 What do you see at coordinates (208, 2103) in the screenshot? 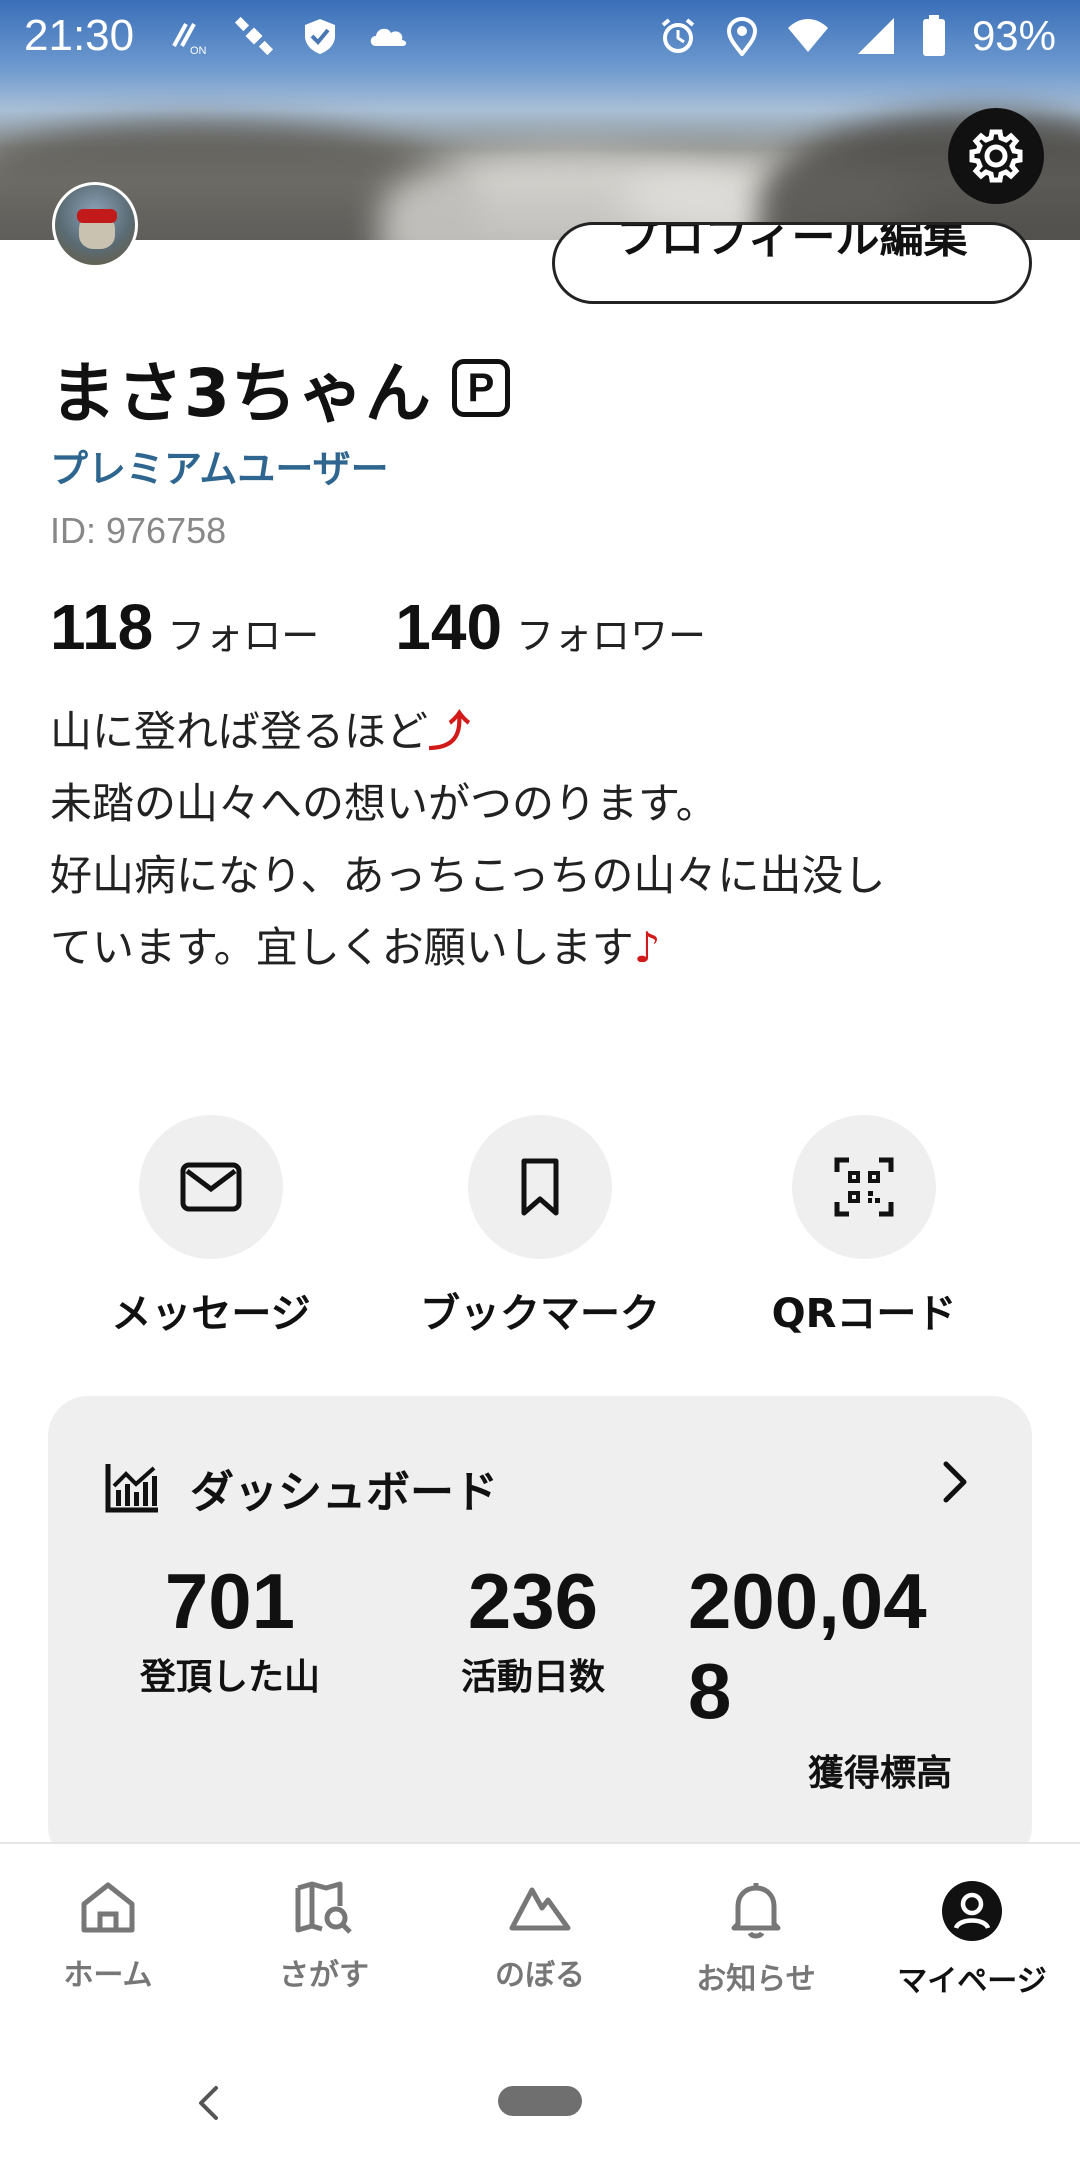
I see `back-chevron-icon` at bounding box center [208, 2103].